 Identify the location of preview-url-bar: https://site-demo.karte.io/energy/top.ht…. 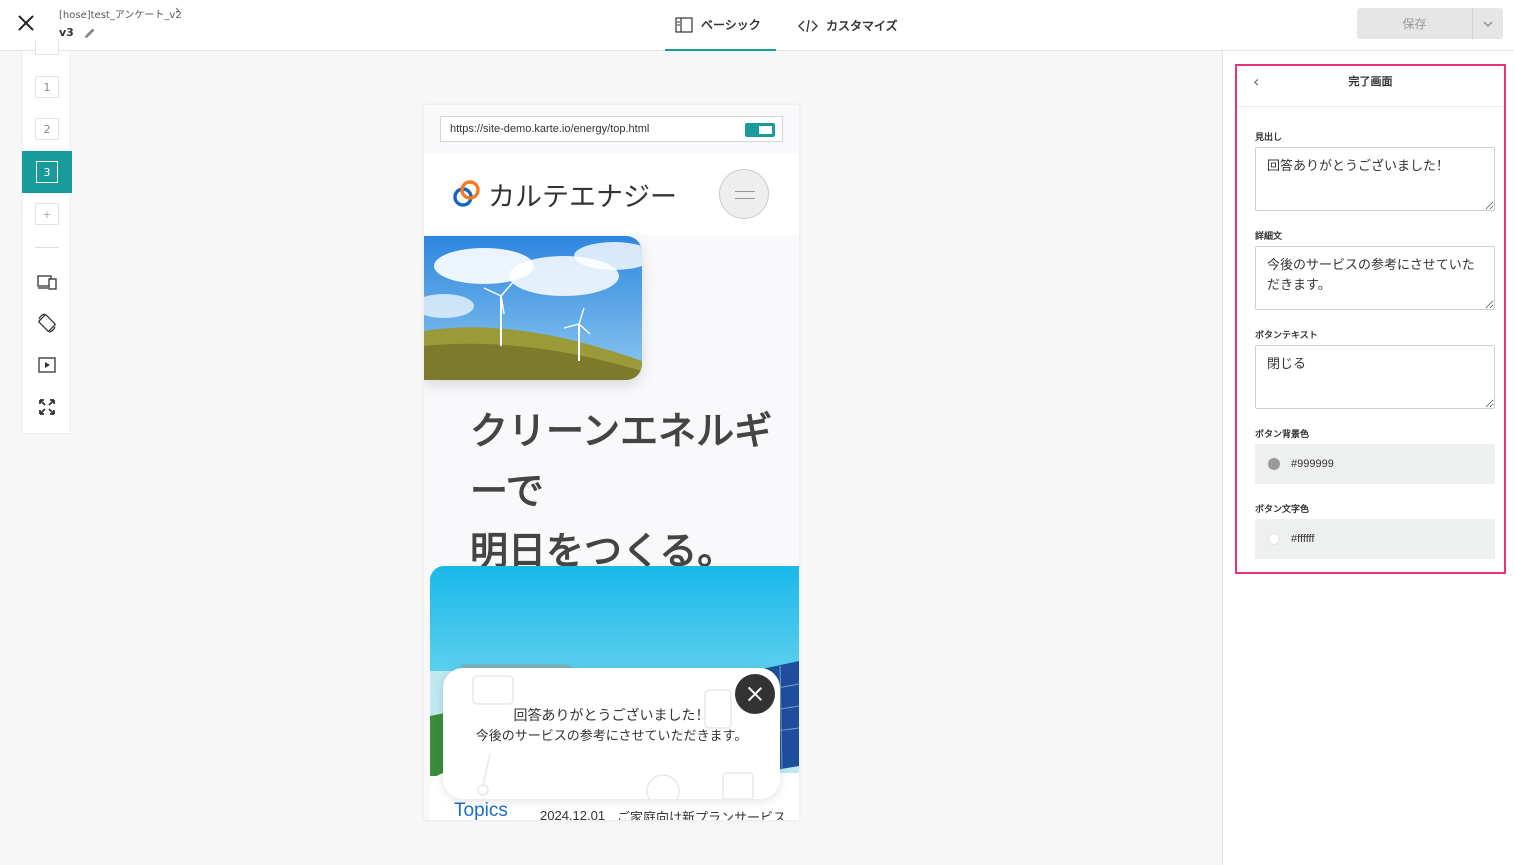
(611, 129).